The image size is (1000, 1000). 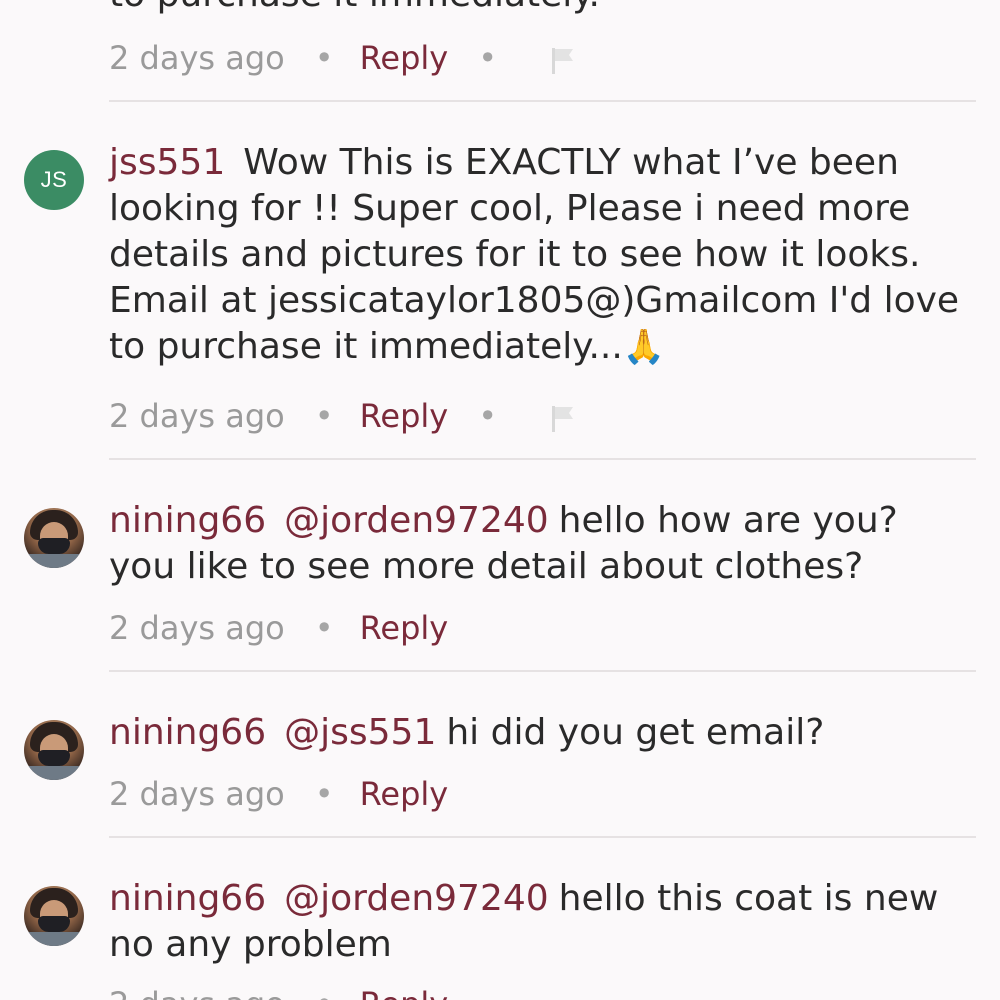 I want to click on comment-text: to purchase it immediately.- - - -, so click(x=539, y=9).